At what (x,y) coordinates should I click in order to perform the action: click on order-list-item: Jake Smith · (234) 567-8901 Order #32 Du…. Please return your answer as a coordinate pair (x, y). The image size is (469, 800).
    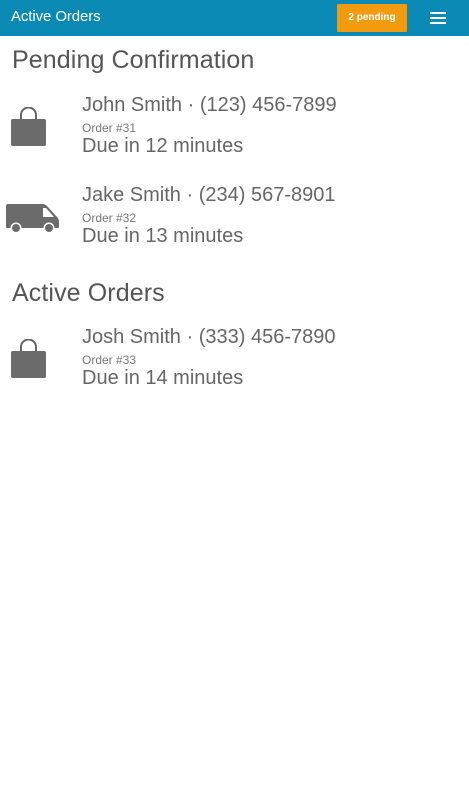
    Looking at the image, I should click on (234, 224).